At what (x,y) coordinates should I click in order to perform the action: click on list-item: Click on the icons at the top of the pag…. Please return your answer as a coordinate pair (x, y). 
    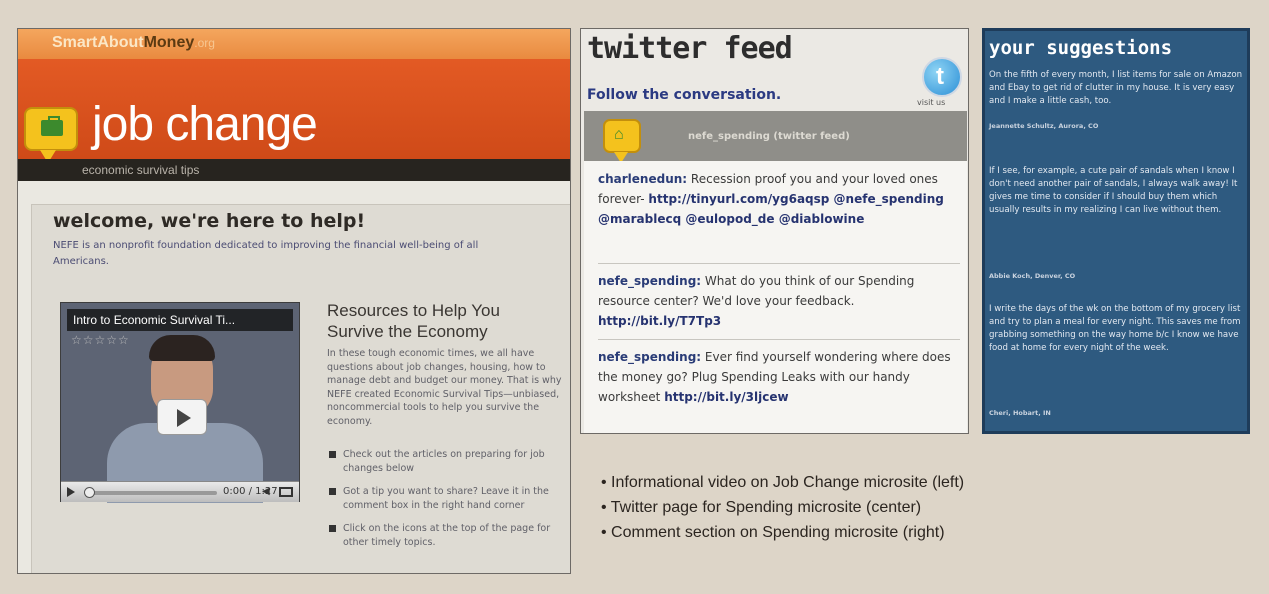
    Looking at the image, I should click on (445, 535).